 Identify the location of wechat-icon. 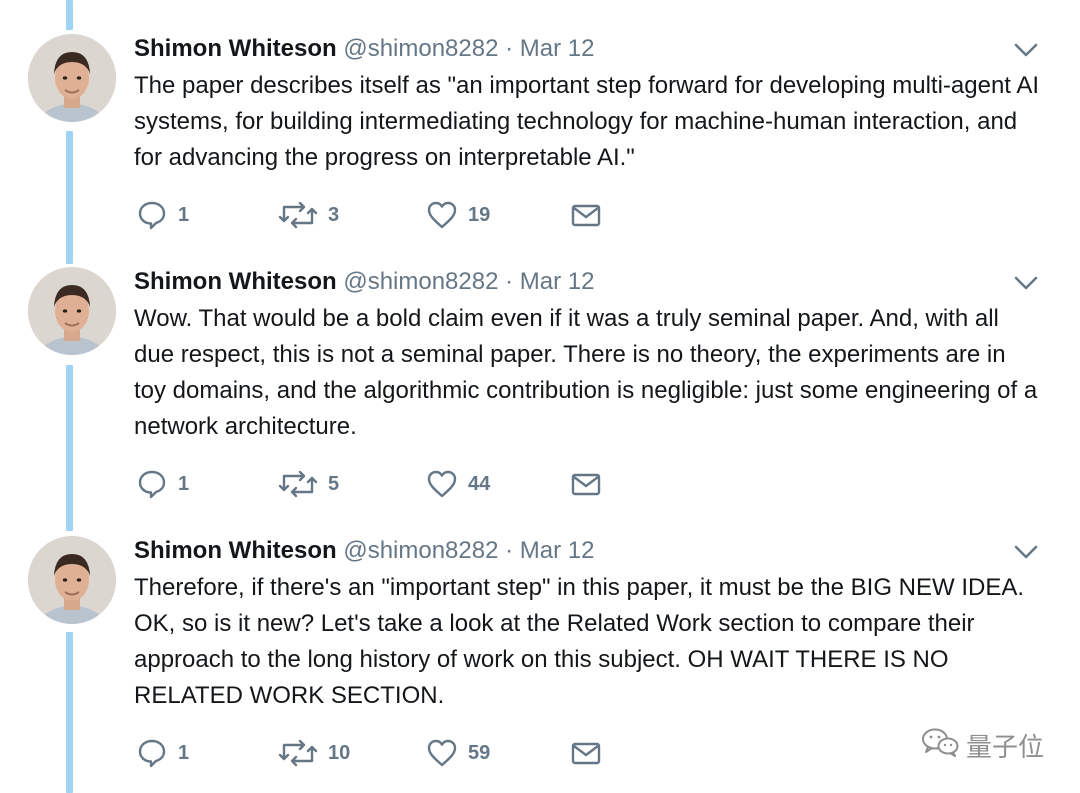
(943, 745).